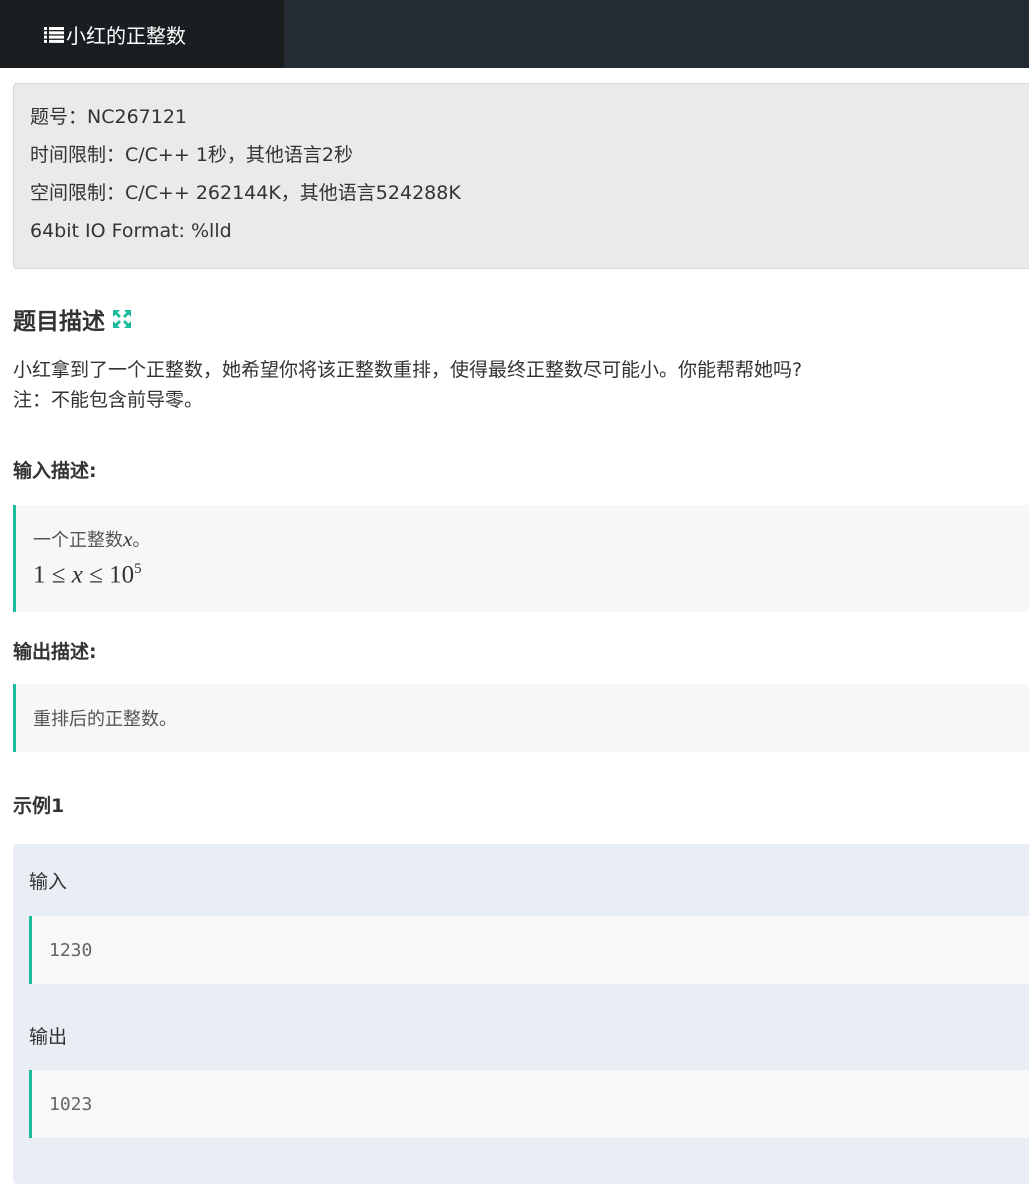 This screenshot has height=1184, width=1029. Describe the element at coordinates (122, 319) in the screenshot. I see `expand-icon` at that location.